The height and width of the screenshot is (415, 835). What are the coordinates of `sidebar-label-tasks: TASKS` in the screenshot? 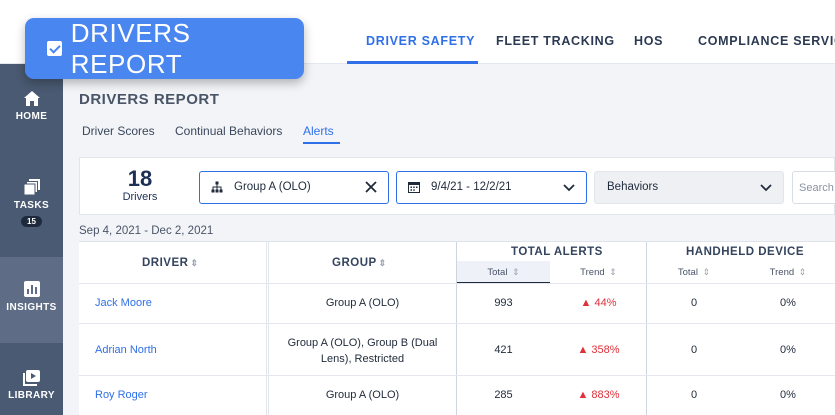 It's located at (31, 205).